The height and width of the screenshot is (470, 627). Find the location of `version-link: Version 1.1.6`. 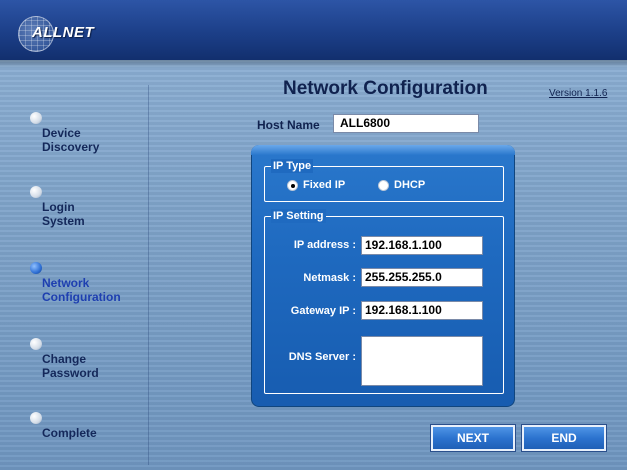

version-link: Version 1.1.6 is located at coordinates (578, 93).